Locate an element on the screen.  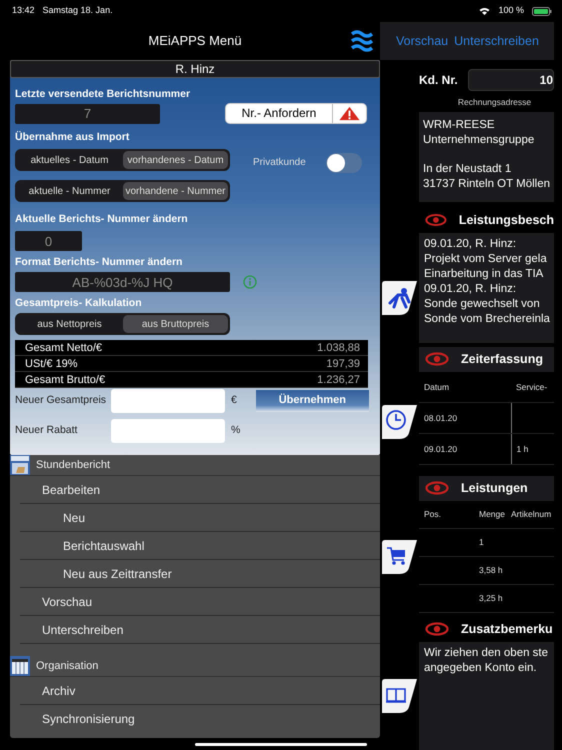
menu-group-title: Organisation is located at coordinates (67, 666).